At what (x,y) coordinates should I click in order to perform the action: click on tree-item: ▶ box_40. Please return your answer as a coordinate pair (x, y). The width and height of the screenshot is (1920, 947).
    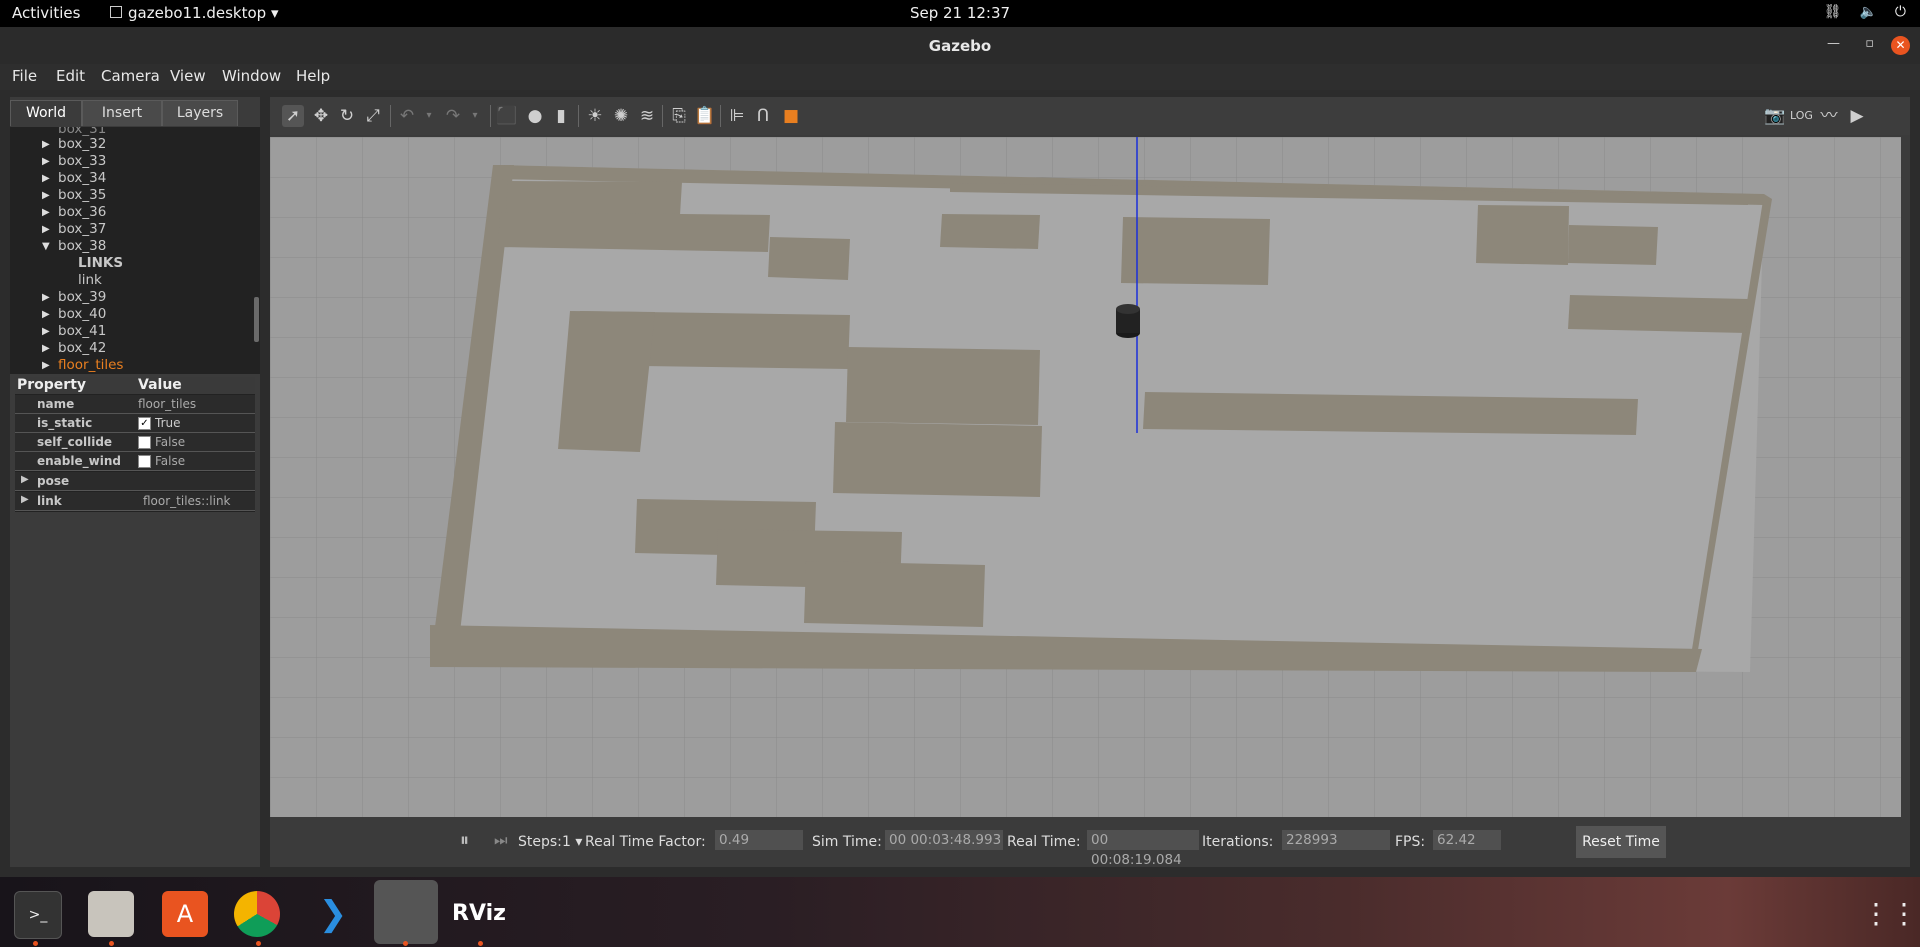
    Looking at the image, I should click on (135, 314).